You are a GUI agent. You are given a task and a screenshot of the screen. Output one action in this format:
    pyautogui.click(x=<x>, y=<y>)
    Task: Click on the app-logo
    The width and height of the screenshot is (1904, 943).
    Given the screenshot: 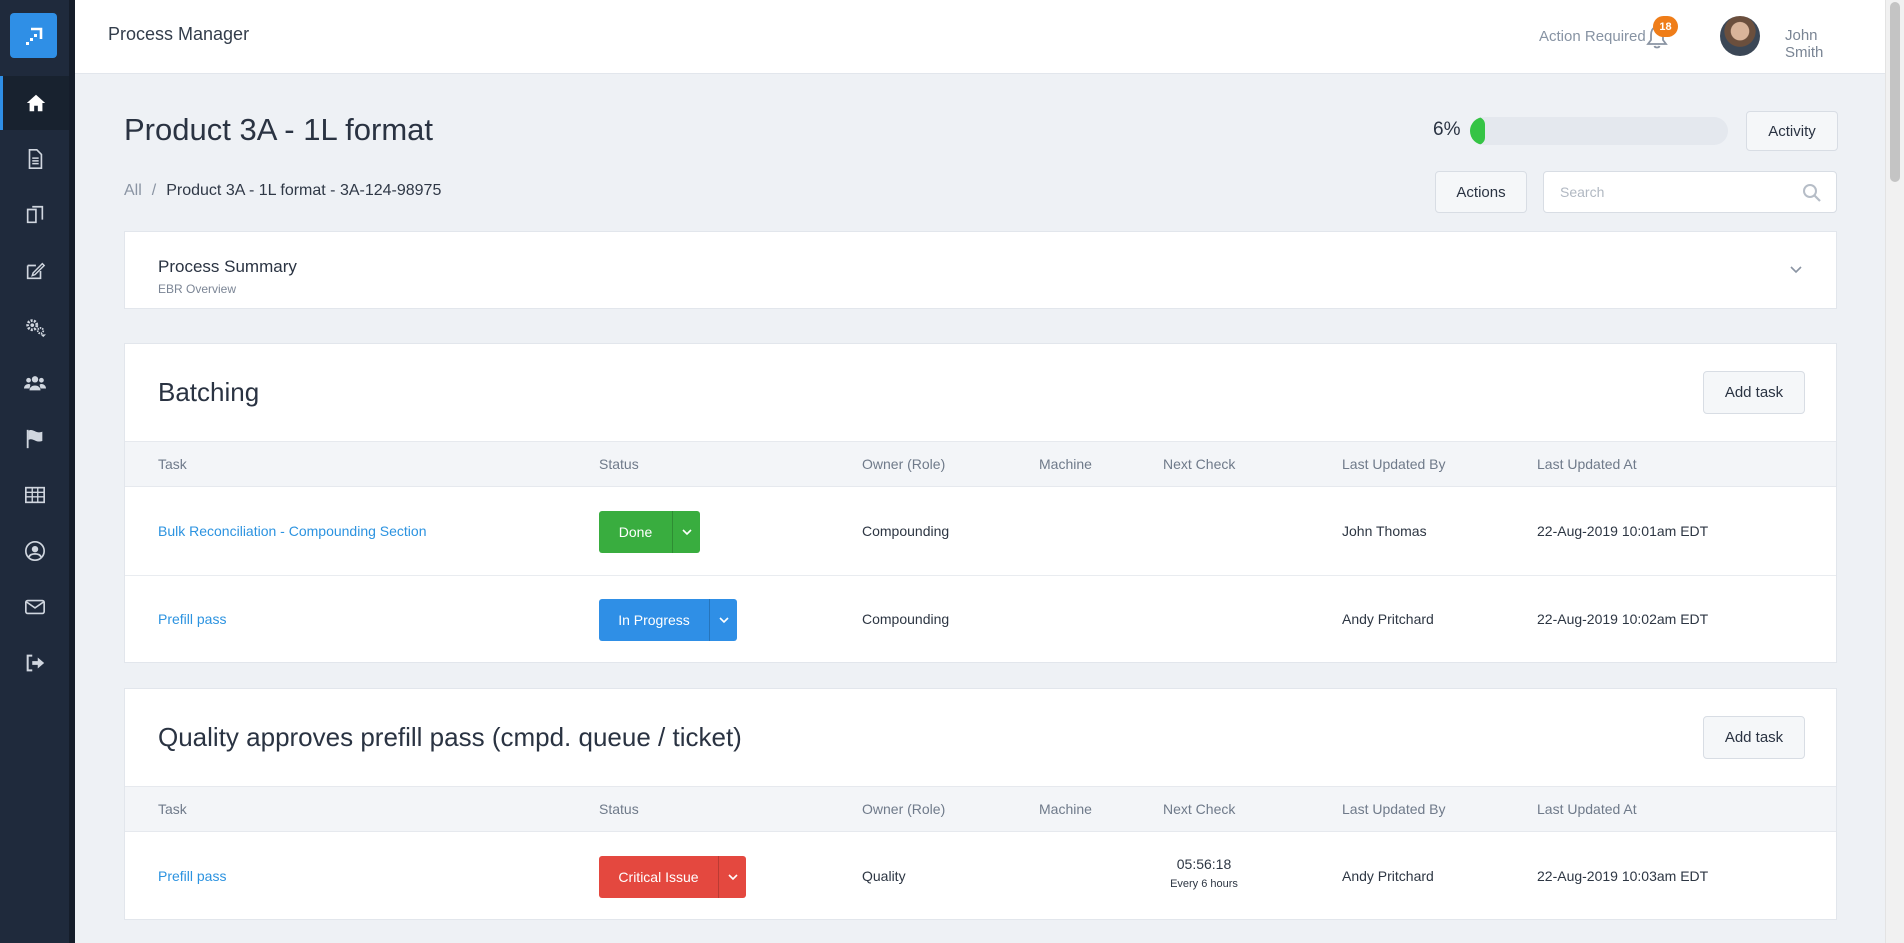 What is the action you would take?
    pyautogui.click(x=33, y=35)
    